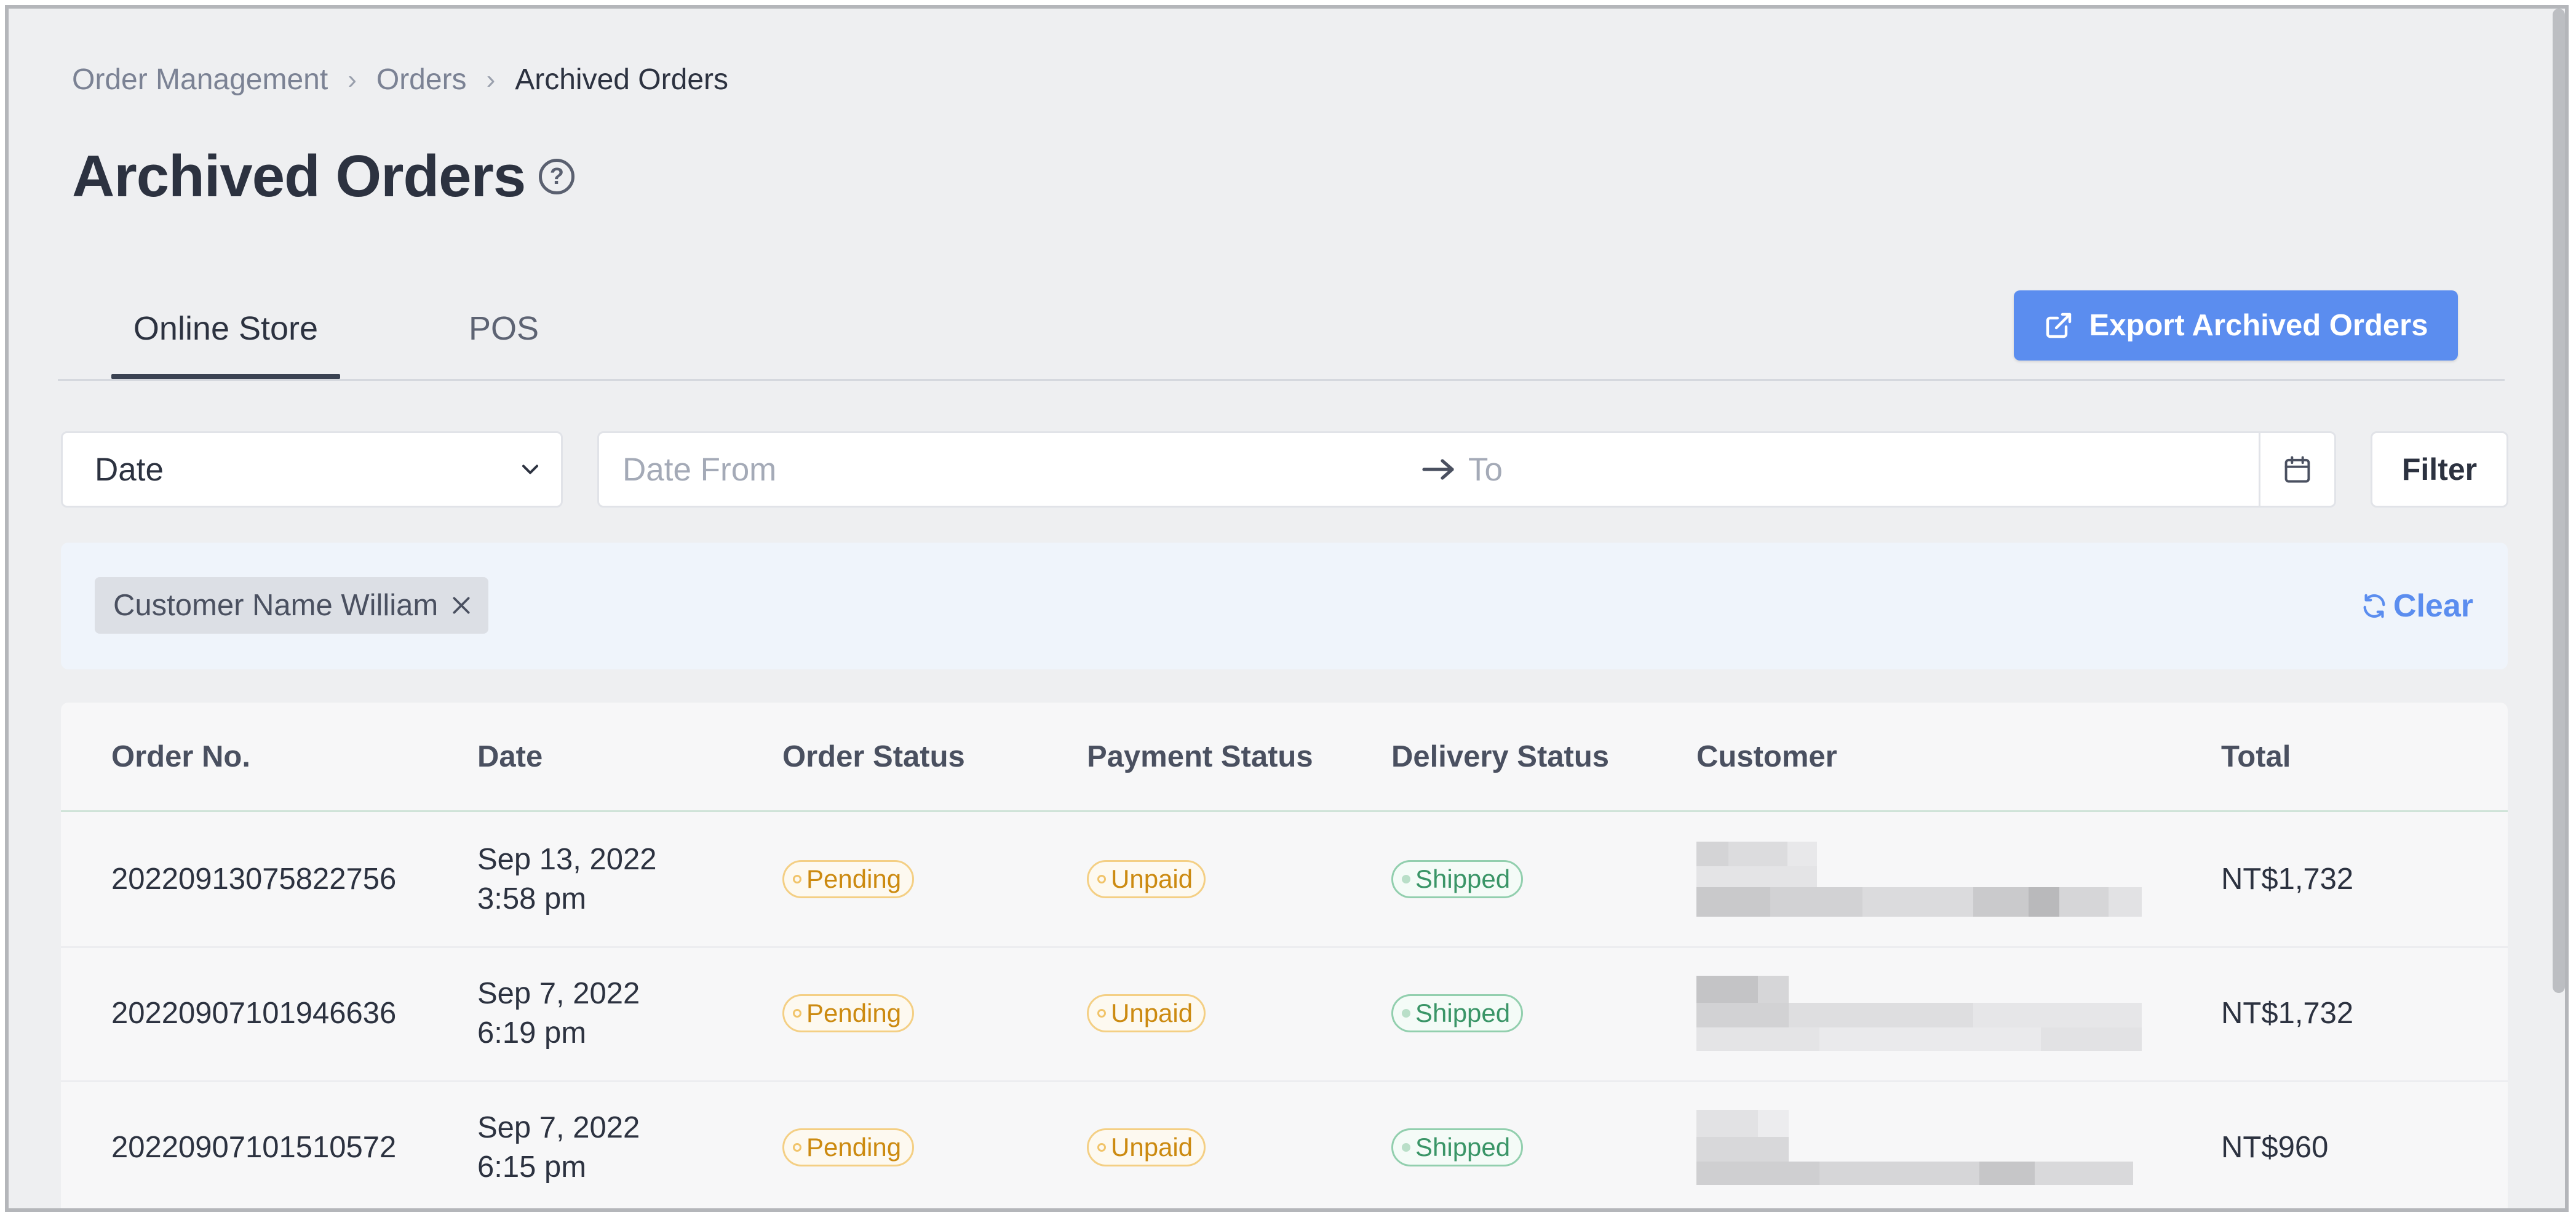 The width and height of the screenshot is (2576, 1212). What do you see at coordinates (532, 898) in the screenshot?
I see `time-text: 3:58 pm` at bounding box center [532, 898].